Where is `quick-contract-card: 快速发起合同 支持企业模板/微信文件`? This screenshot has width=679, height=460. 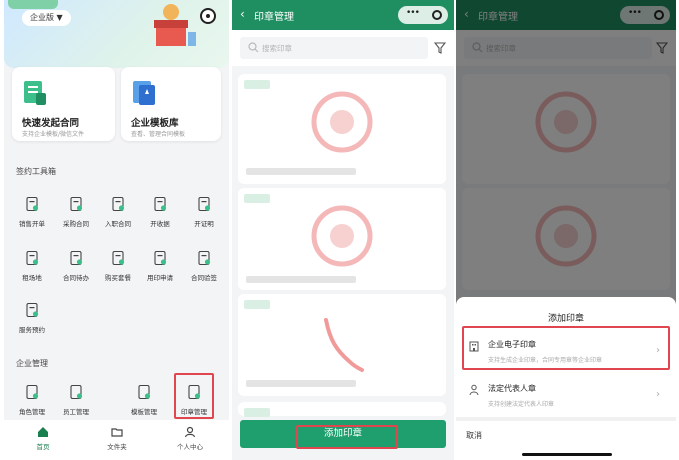 quick-contract-card: 快速发起合同 支持企业模板/微信文件 is located at coordinates (63, 104).